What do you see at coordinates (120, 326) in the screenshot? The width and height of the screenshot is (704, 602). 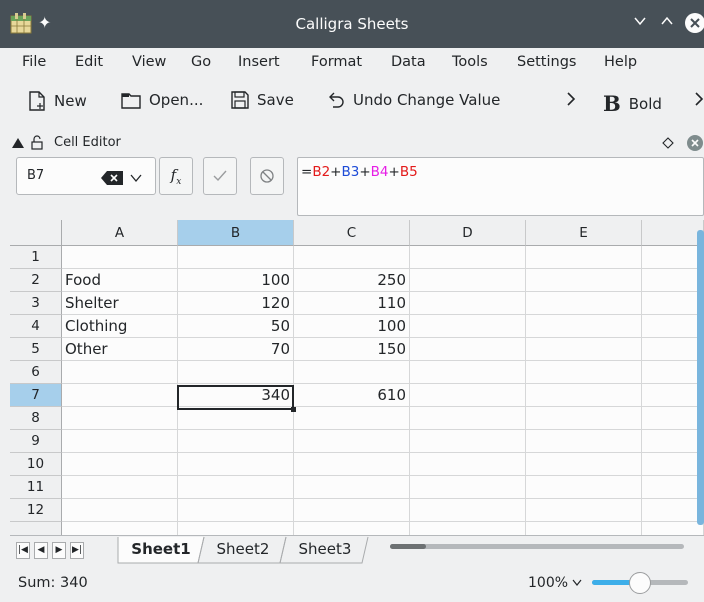 I see `cell-a4: Clothing` at bounding box center [120, 326].